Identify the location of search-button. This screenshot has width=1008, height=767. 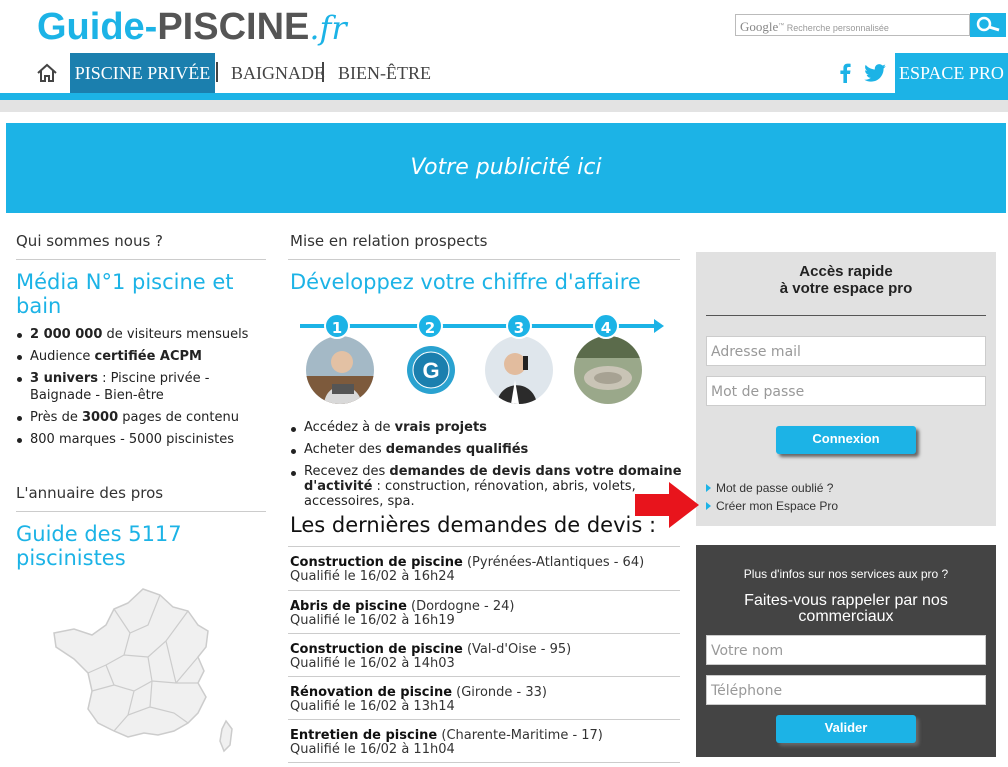
(988, 25).